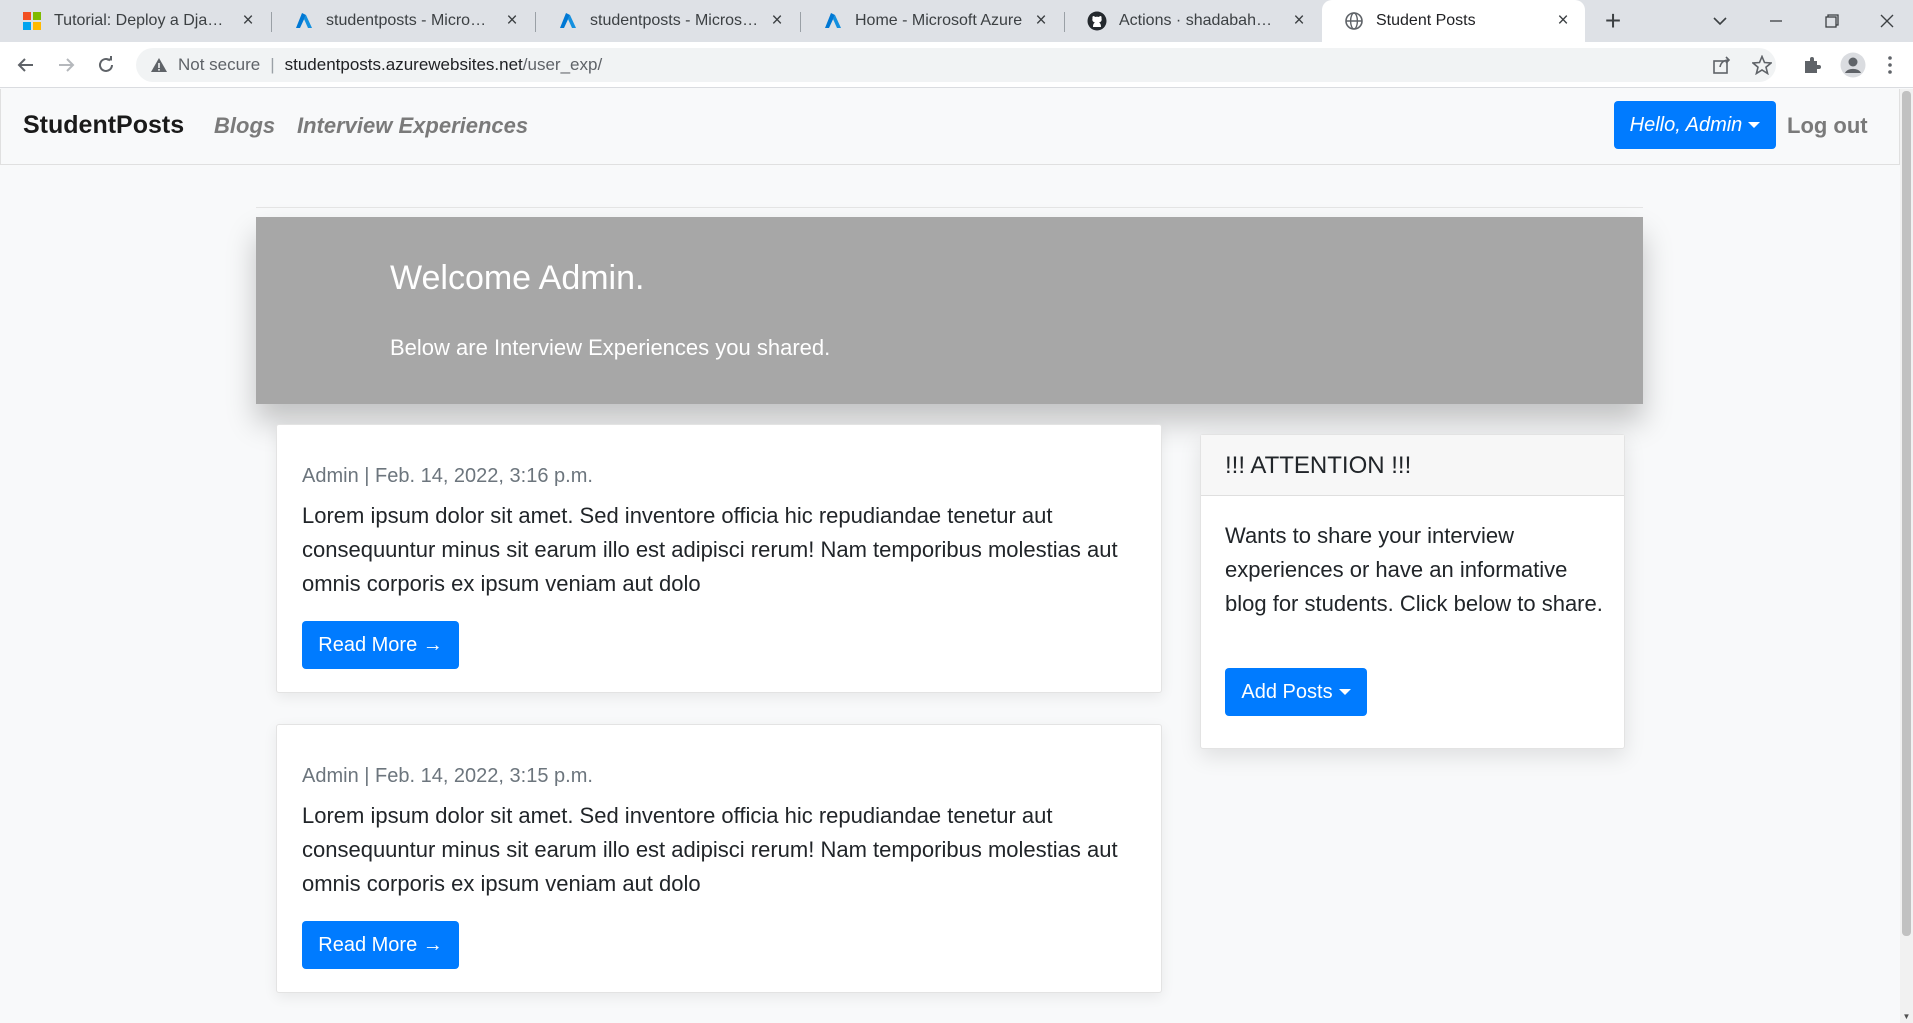 Image resolution: width=1913 pixels, height=1023 pixels. I want to click on nav-link-interview-experiences: Interview Experiences, so click(412, 126).